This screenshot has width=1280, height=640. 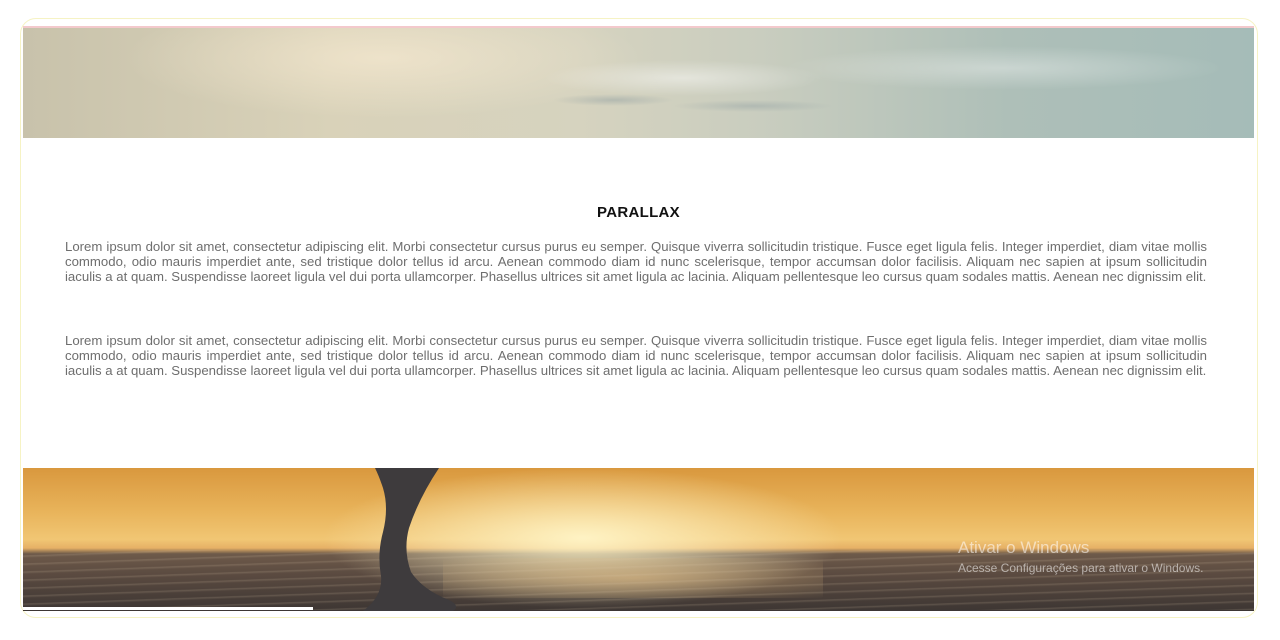 What do you see at coordinates (638, 212) in the screenshot?
I see `section-title: PARALLAX` at bounding box center [638, 212].